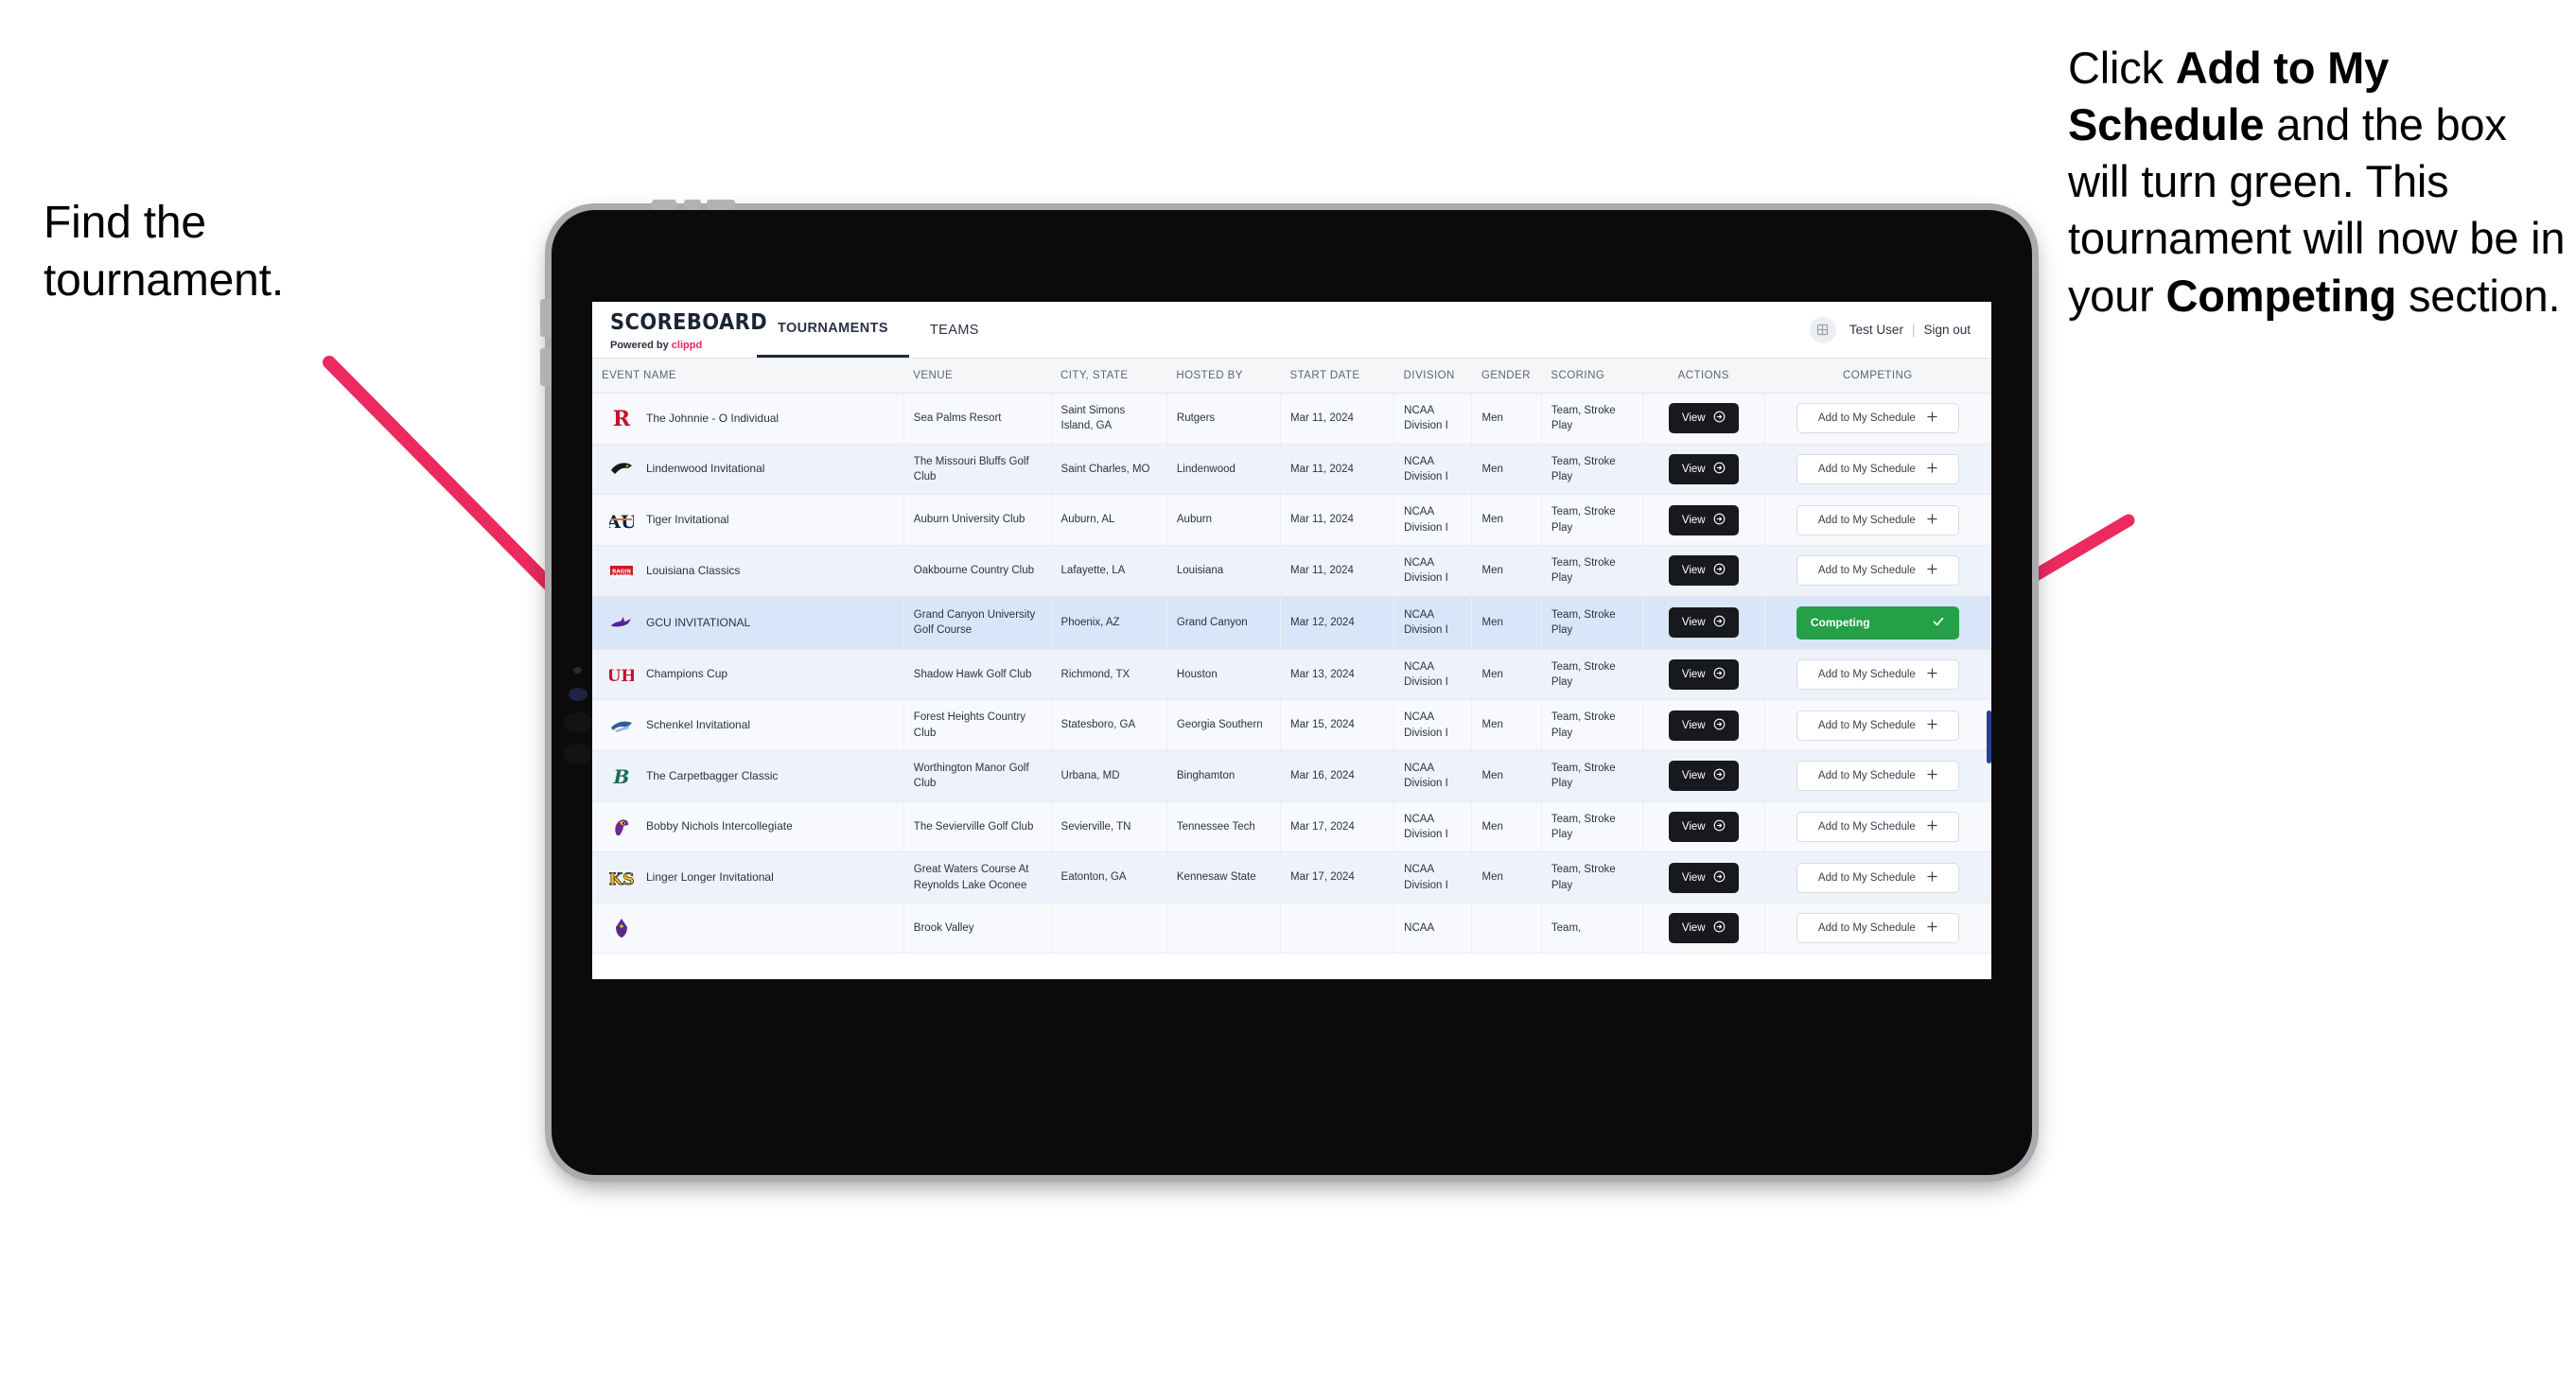  I want to click on cell-scoring: Team,, so click(1592, 928).